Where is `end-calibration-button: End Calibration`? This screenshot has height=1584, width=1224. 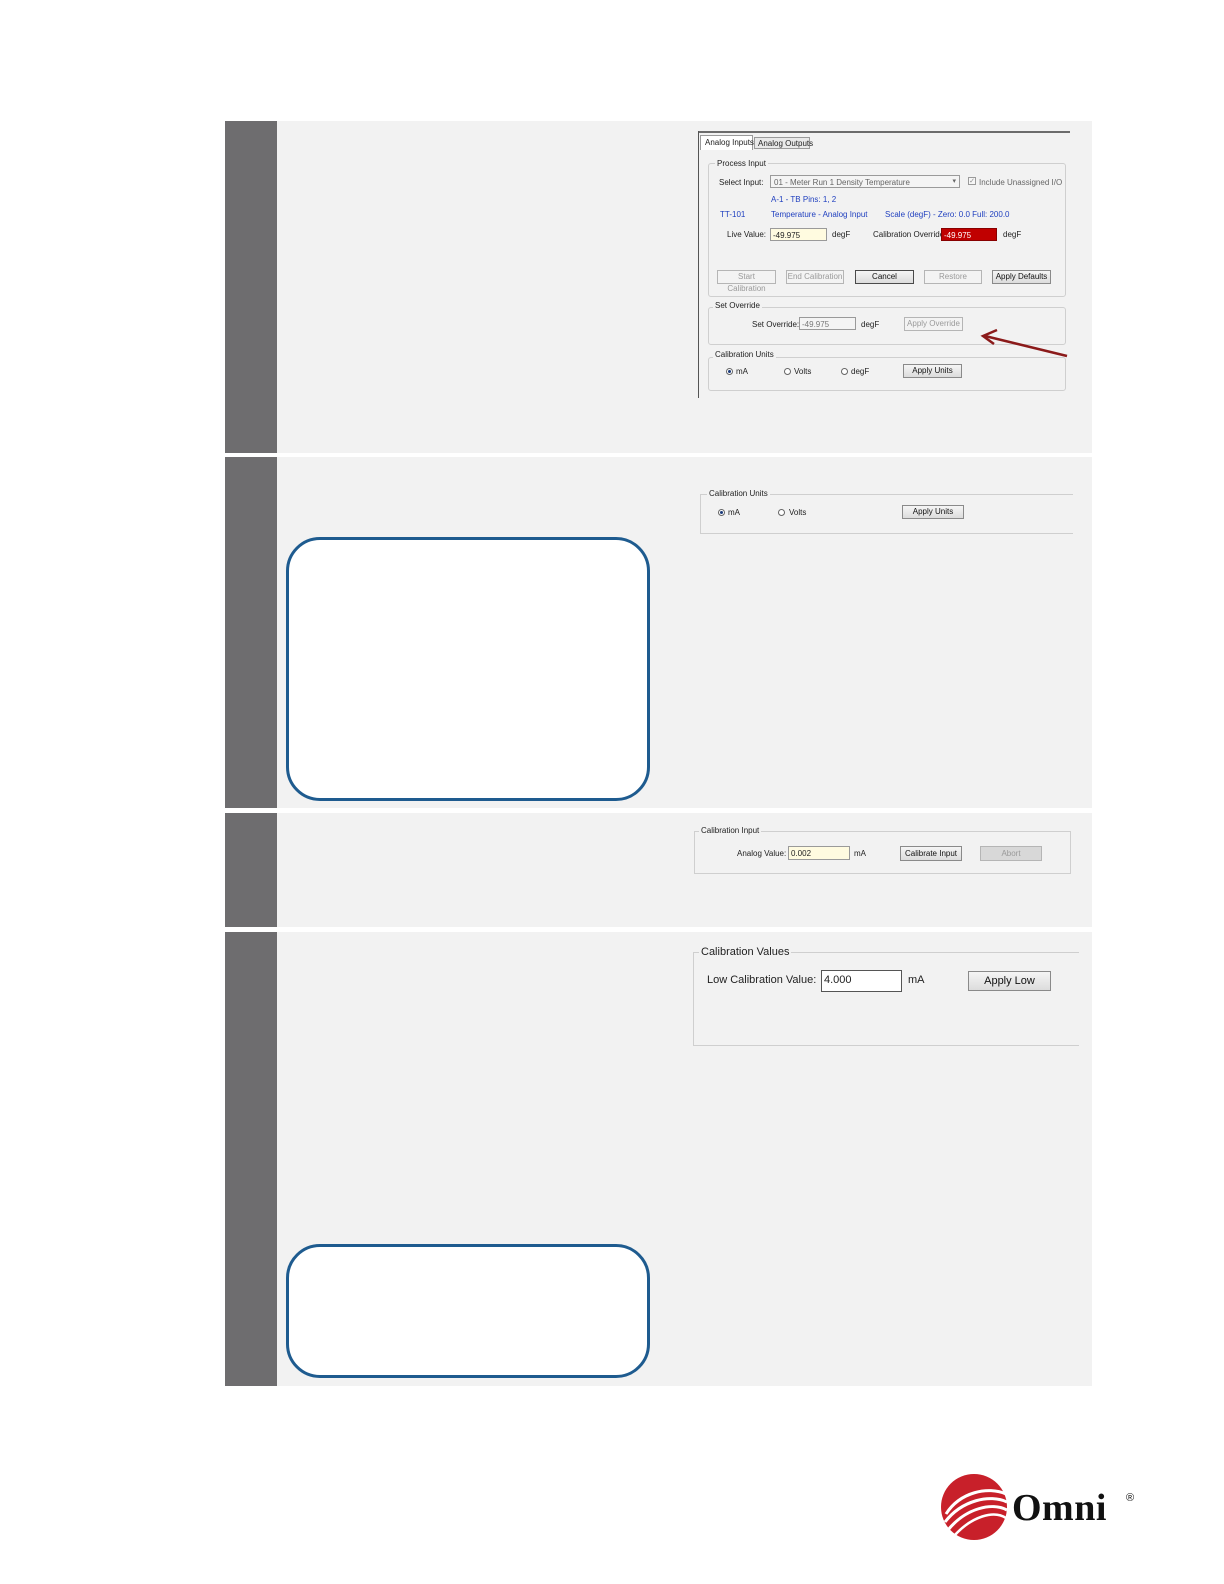
end-calibration-button: End Calibration is located at coordinates (815, 277).